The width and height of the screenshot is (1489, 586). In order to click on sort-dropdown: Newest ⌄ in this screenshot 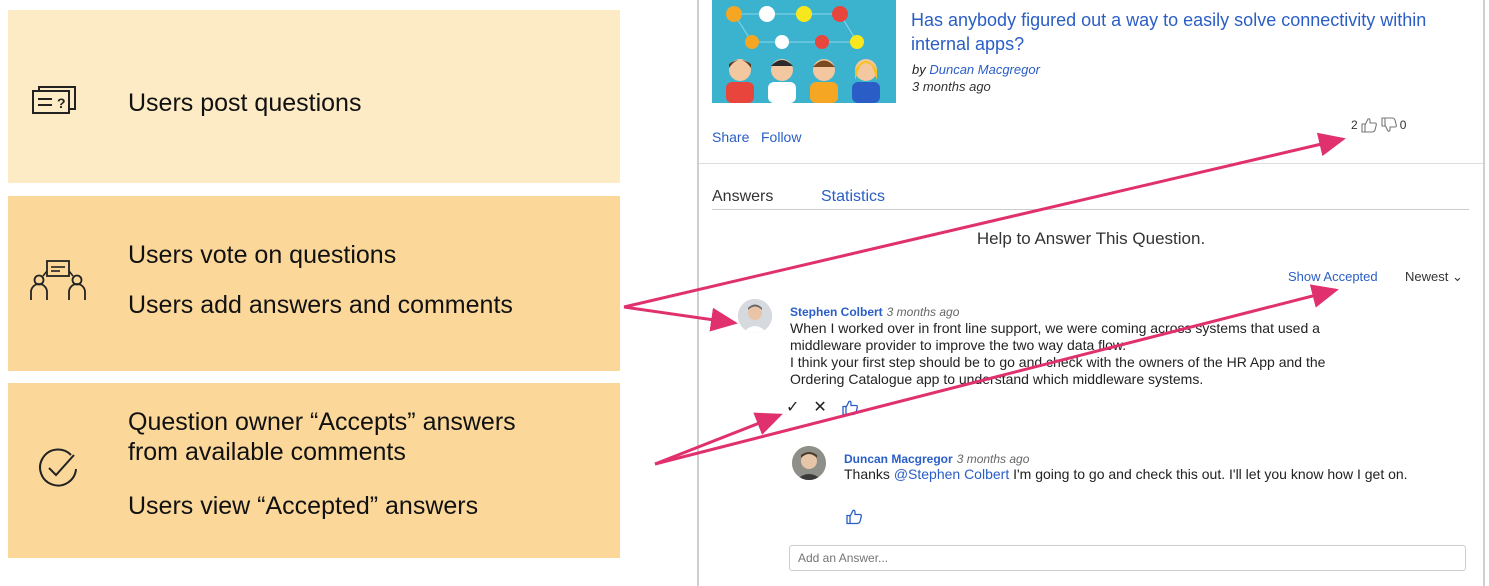, I will do `click(1434, 277)`.